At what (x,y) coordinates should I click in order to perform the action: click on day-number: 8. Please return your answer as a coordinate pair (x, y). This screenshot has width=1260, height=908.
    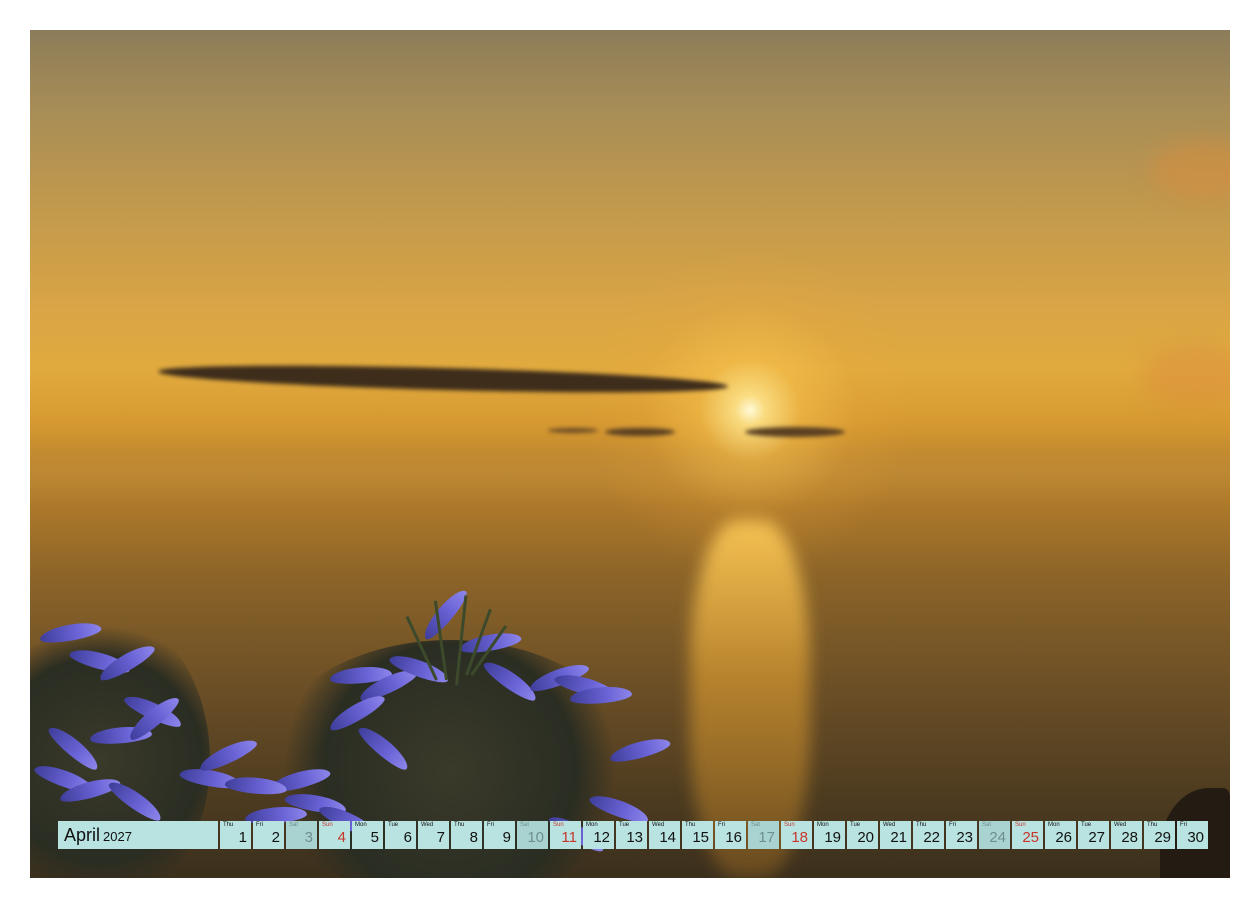
    Looking at the image, I should click on (473, 837).